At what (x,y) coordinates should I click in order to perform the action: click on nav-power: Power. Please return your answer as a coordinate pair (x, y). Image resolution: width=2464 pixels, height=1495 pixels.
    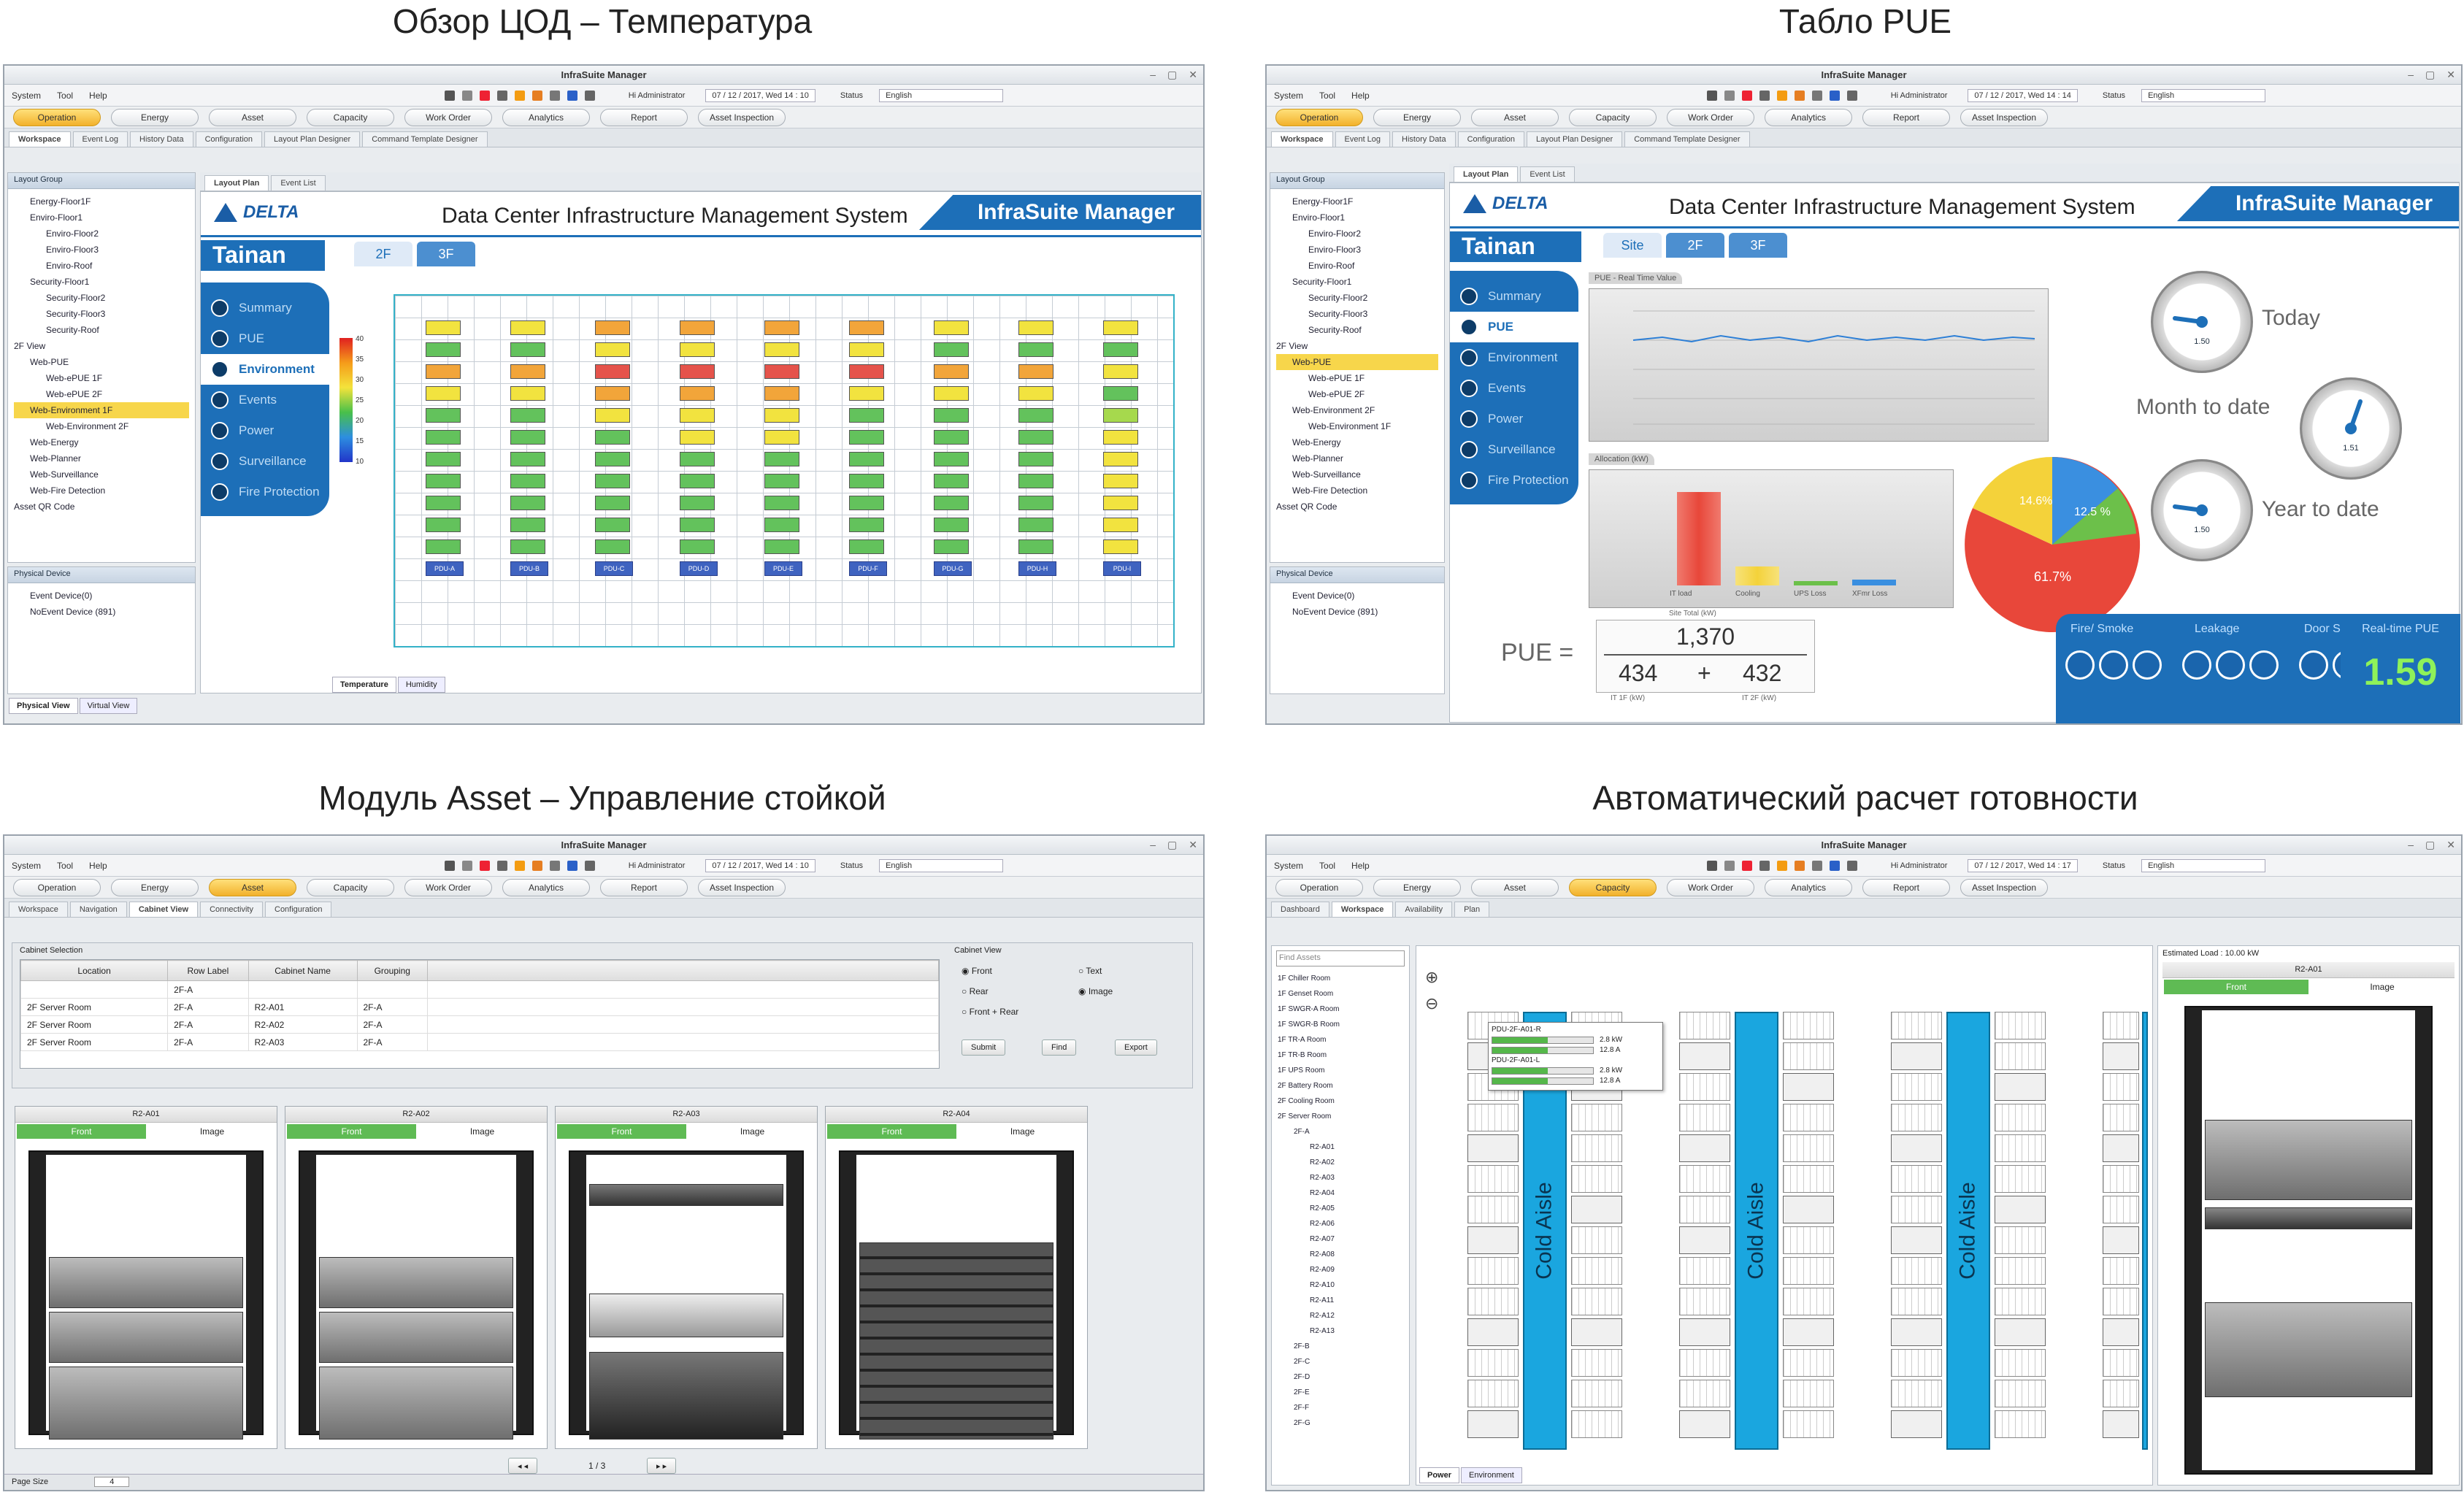
    Looking at the image, I should click on (1514, 419).